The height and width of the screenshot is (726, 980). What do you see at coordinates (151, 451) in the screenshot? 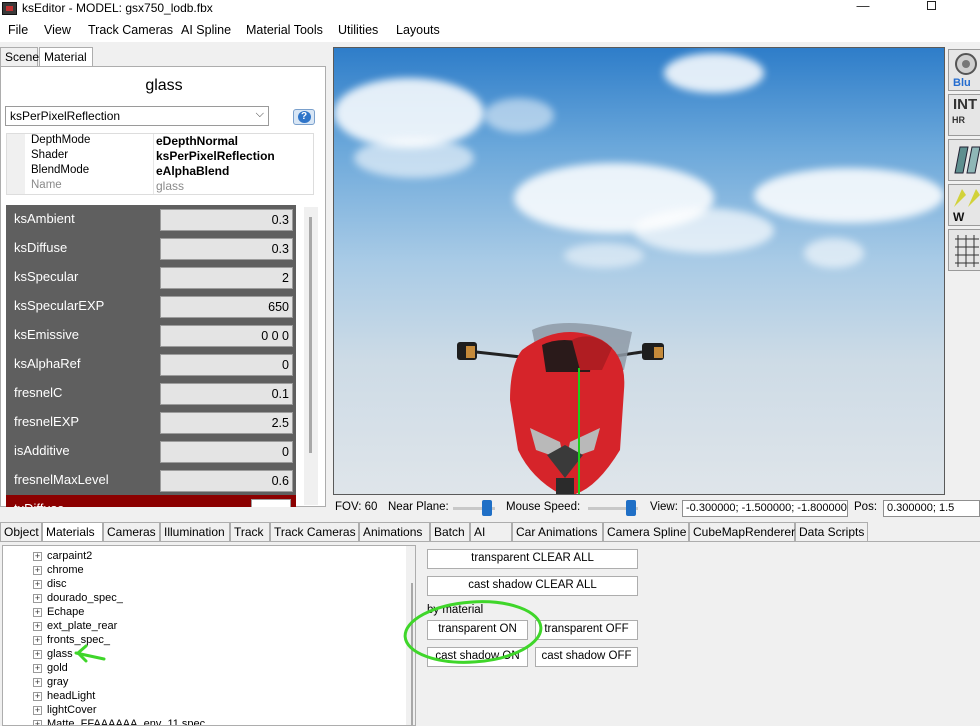
I see `param-row-isadditive: isAdditive 0` at bounding box center [151, 451].